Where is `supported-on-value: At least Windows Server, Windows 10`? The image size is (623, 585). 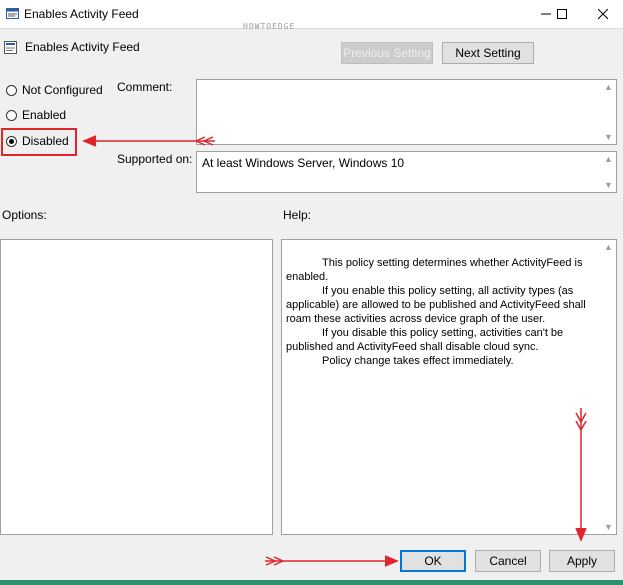
supported-on-value: At least Windows Server, Windows 10 is located at coordinates (303, 163).